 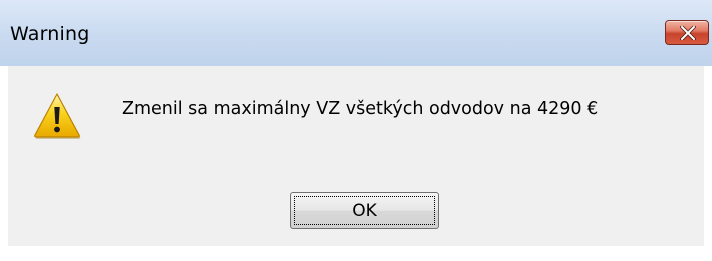 I want to click on warning-icon, so click(x=57, y=116).